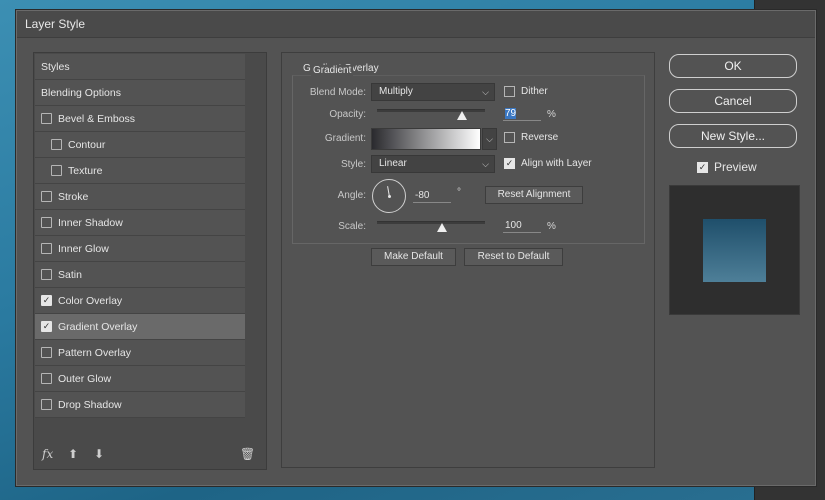 This screenshot has width=825, height=500. Describe the element at coordinates (422, 195) in the screenshot. I see `angle-value: -80` at that location.